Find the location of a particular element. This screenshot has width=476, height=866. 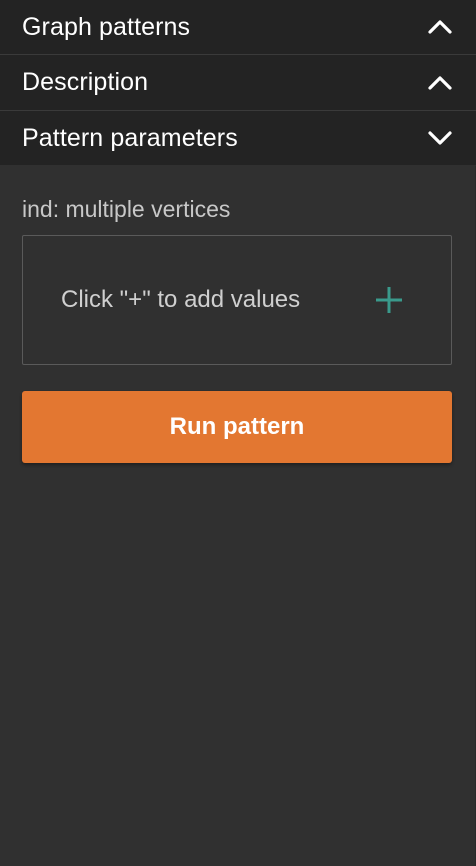

accordion-title: Graph patterns is located at coordinates (106, 26).